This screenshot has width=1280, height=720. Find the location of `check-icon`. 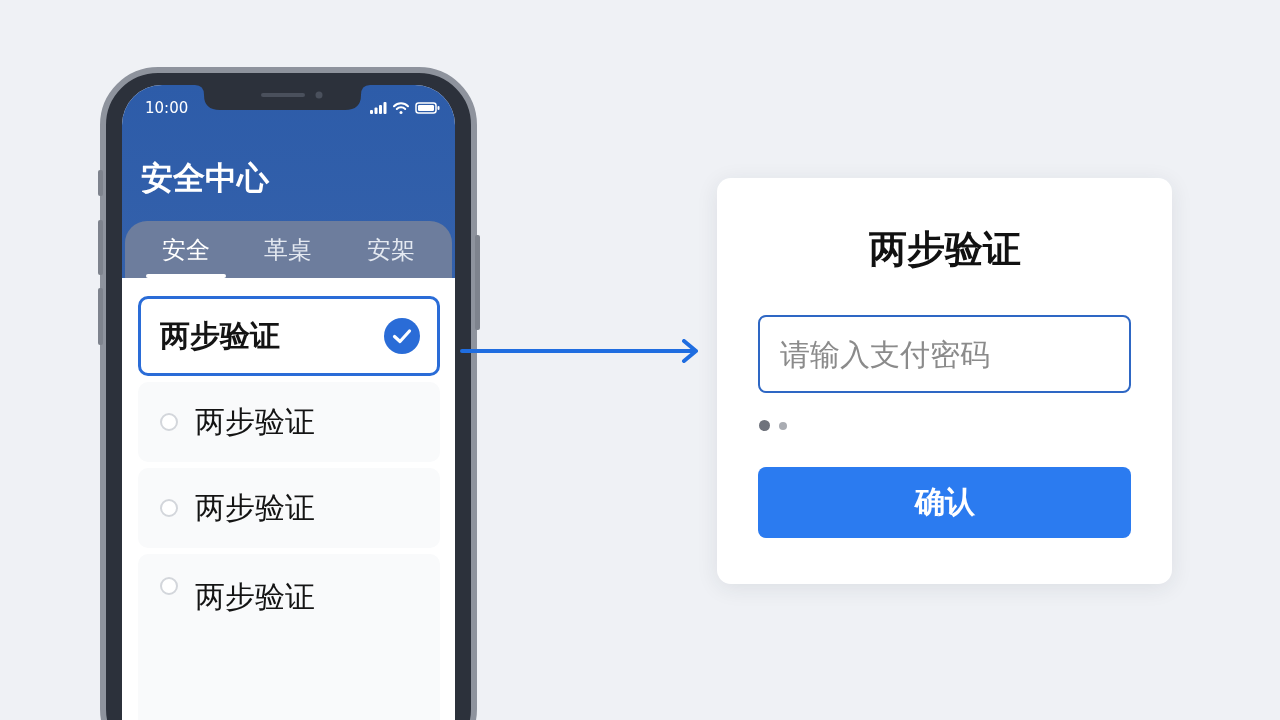

check-icon is located at coordinates (402, 336).